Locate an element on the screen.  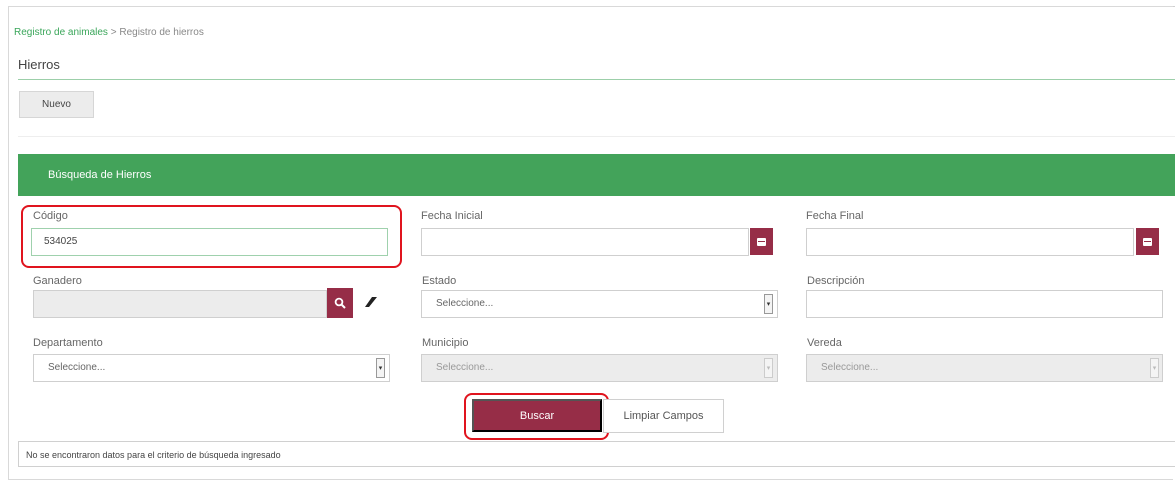
municipio-label: Municipio is located at coordinates (445, 343).